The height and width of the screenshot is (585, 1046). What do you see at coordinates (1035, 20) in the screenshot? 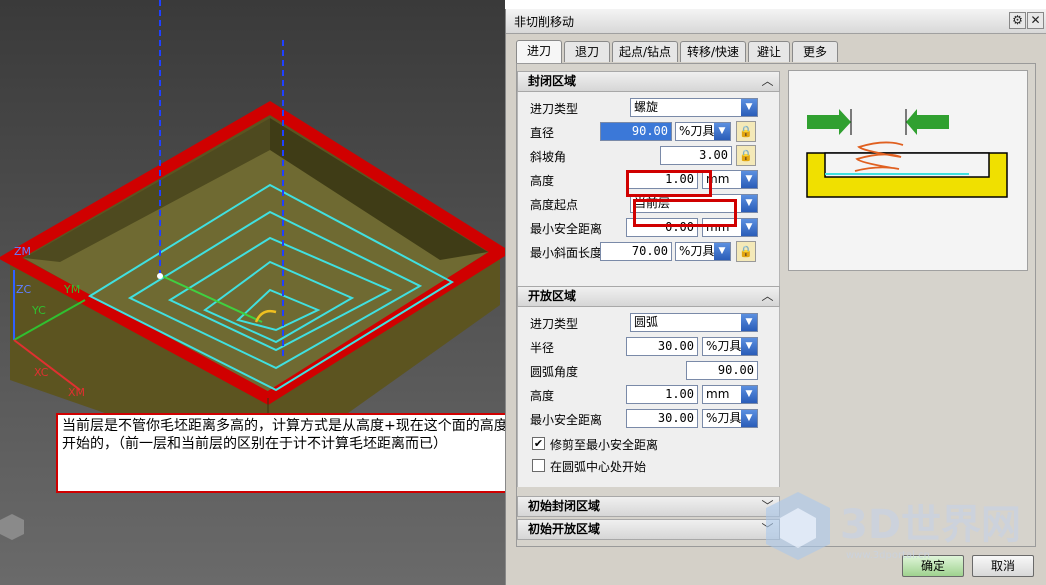
I see `close-icon: ✕` at bounding box center [1035, 20].